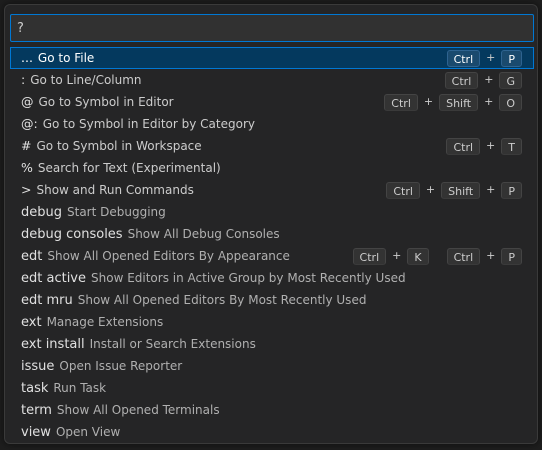  What do you see at coordinates (272, 58) in the screenshot?
I see `quick-open-item: ... Go to File Ctrl + P` at bounding box center [272, 58].